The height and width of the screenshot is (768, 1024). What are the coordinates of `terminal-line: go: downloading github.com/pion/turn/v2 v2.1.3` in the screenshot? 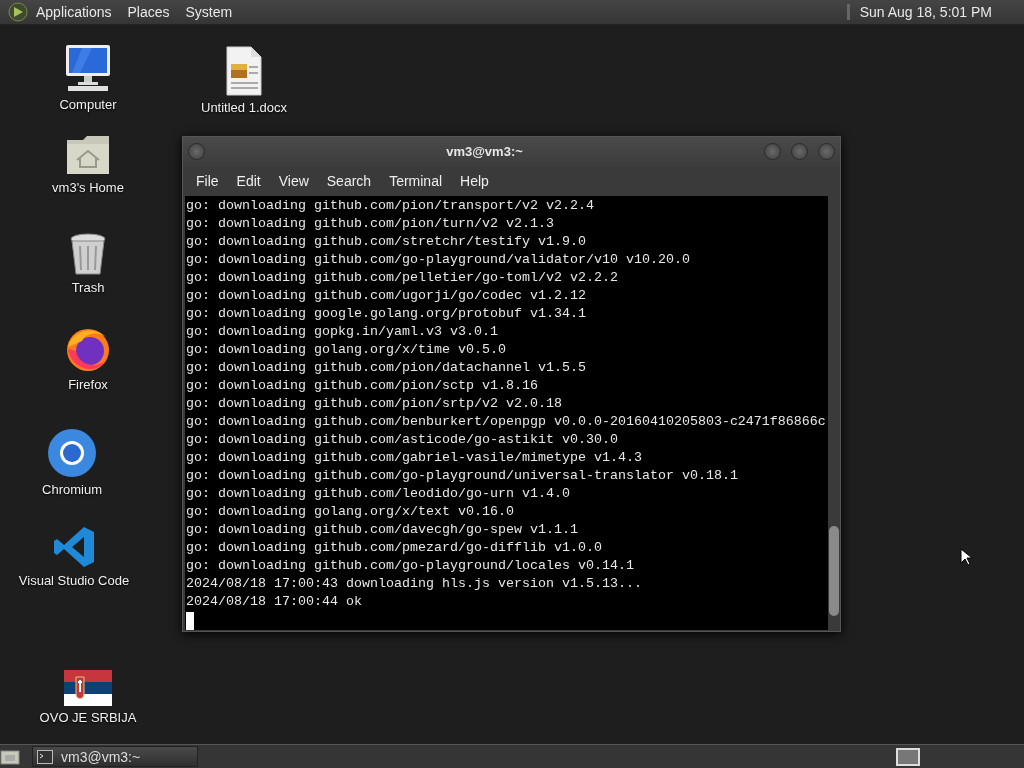 It's located at (370, 224).